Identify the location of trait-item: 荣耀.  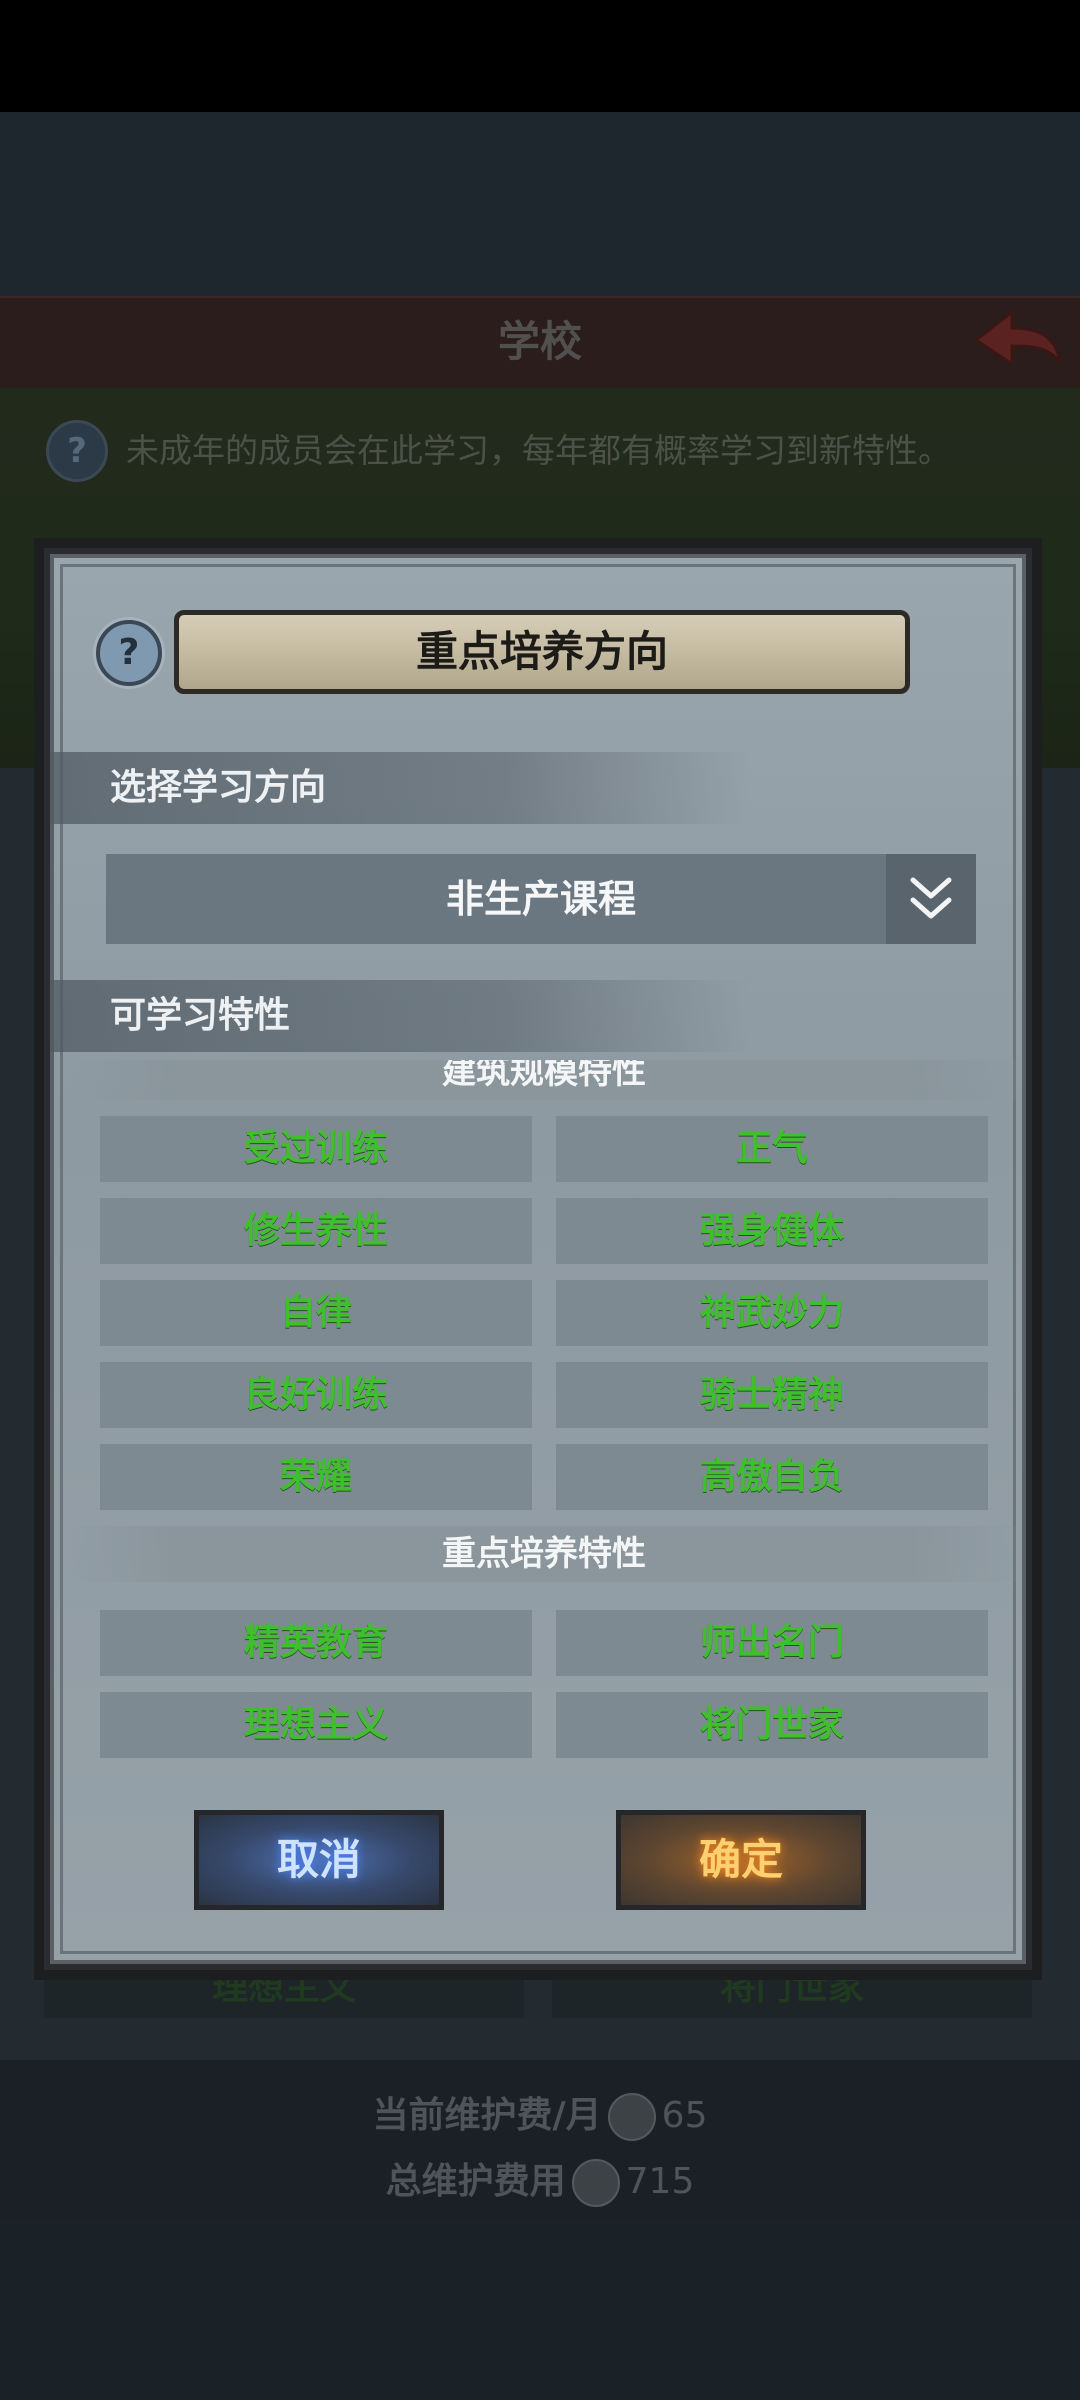
(316, 1477).